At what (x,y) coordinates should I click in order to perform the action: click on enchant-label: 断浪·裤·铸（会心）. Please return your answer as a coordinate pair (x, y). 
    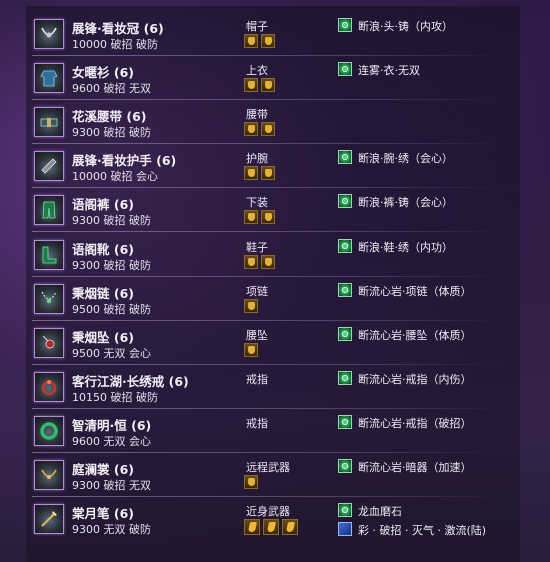
    Looking at the image, I should click on (405, 203).